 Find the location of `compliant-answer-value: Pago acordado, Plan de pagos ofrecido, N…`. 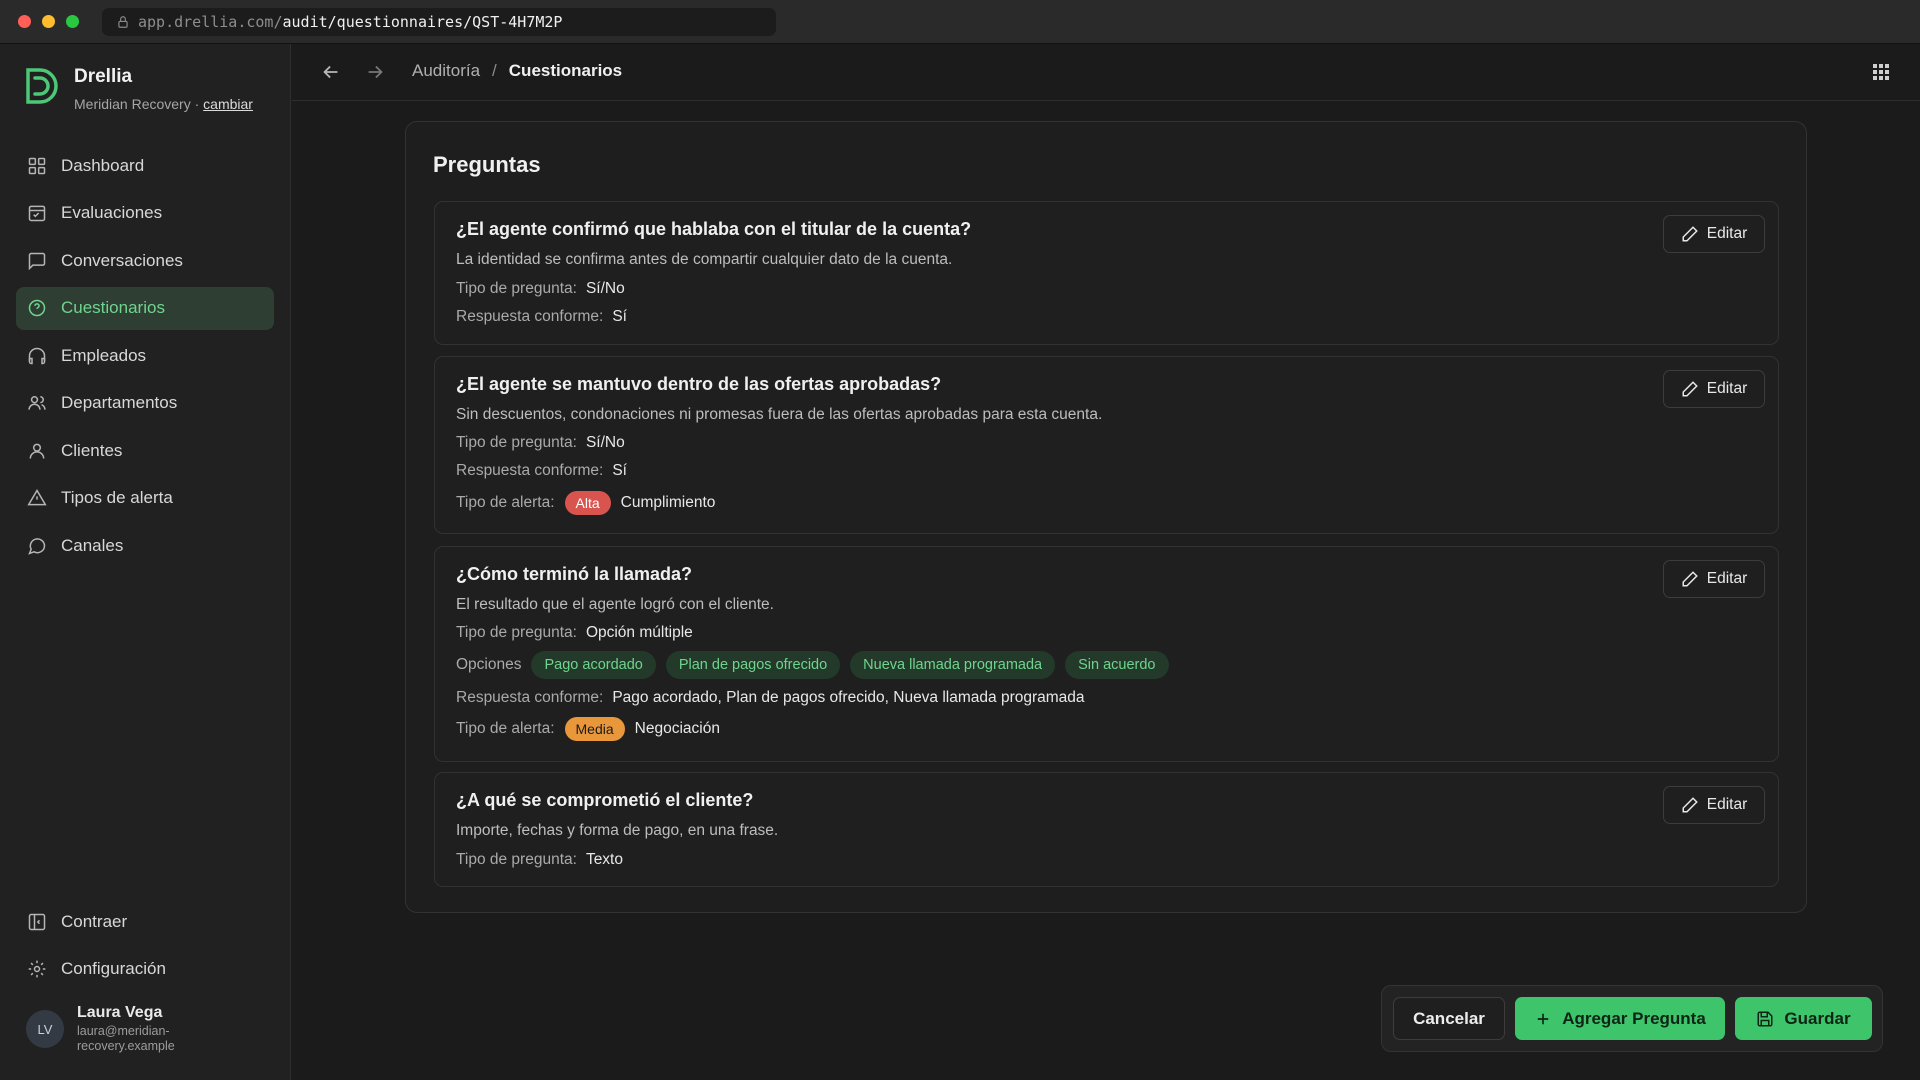

compliant-answer-value: Pago acordado, Plan de pagos ofrecido, N… is located at coordinates (848, 697).